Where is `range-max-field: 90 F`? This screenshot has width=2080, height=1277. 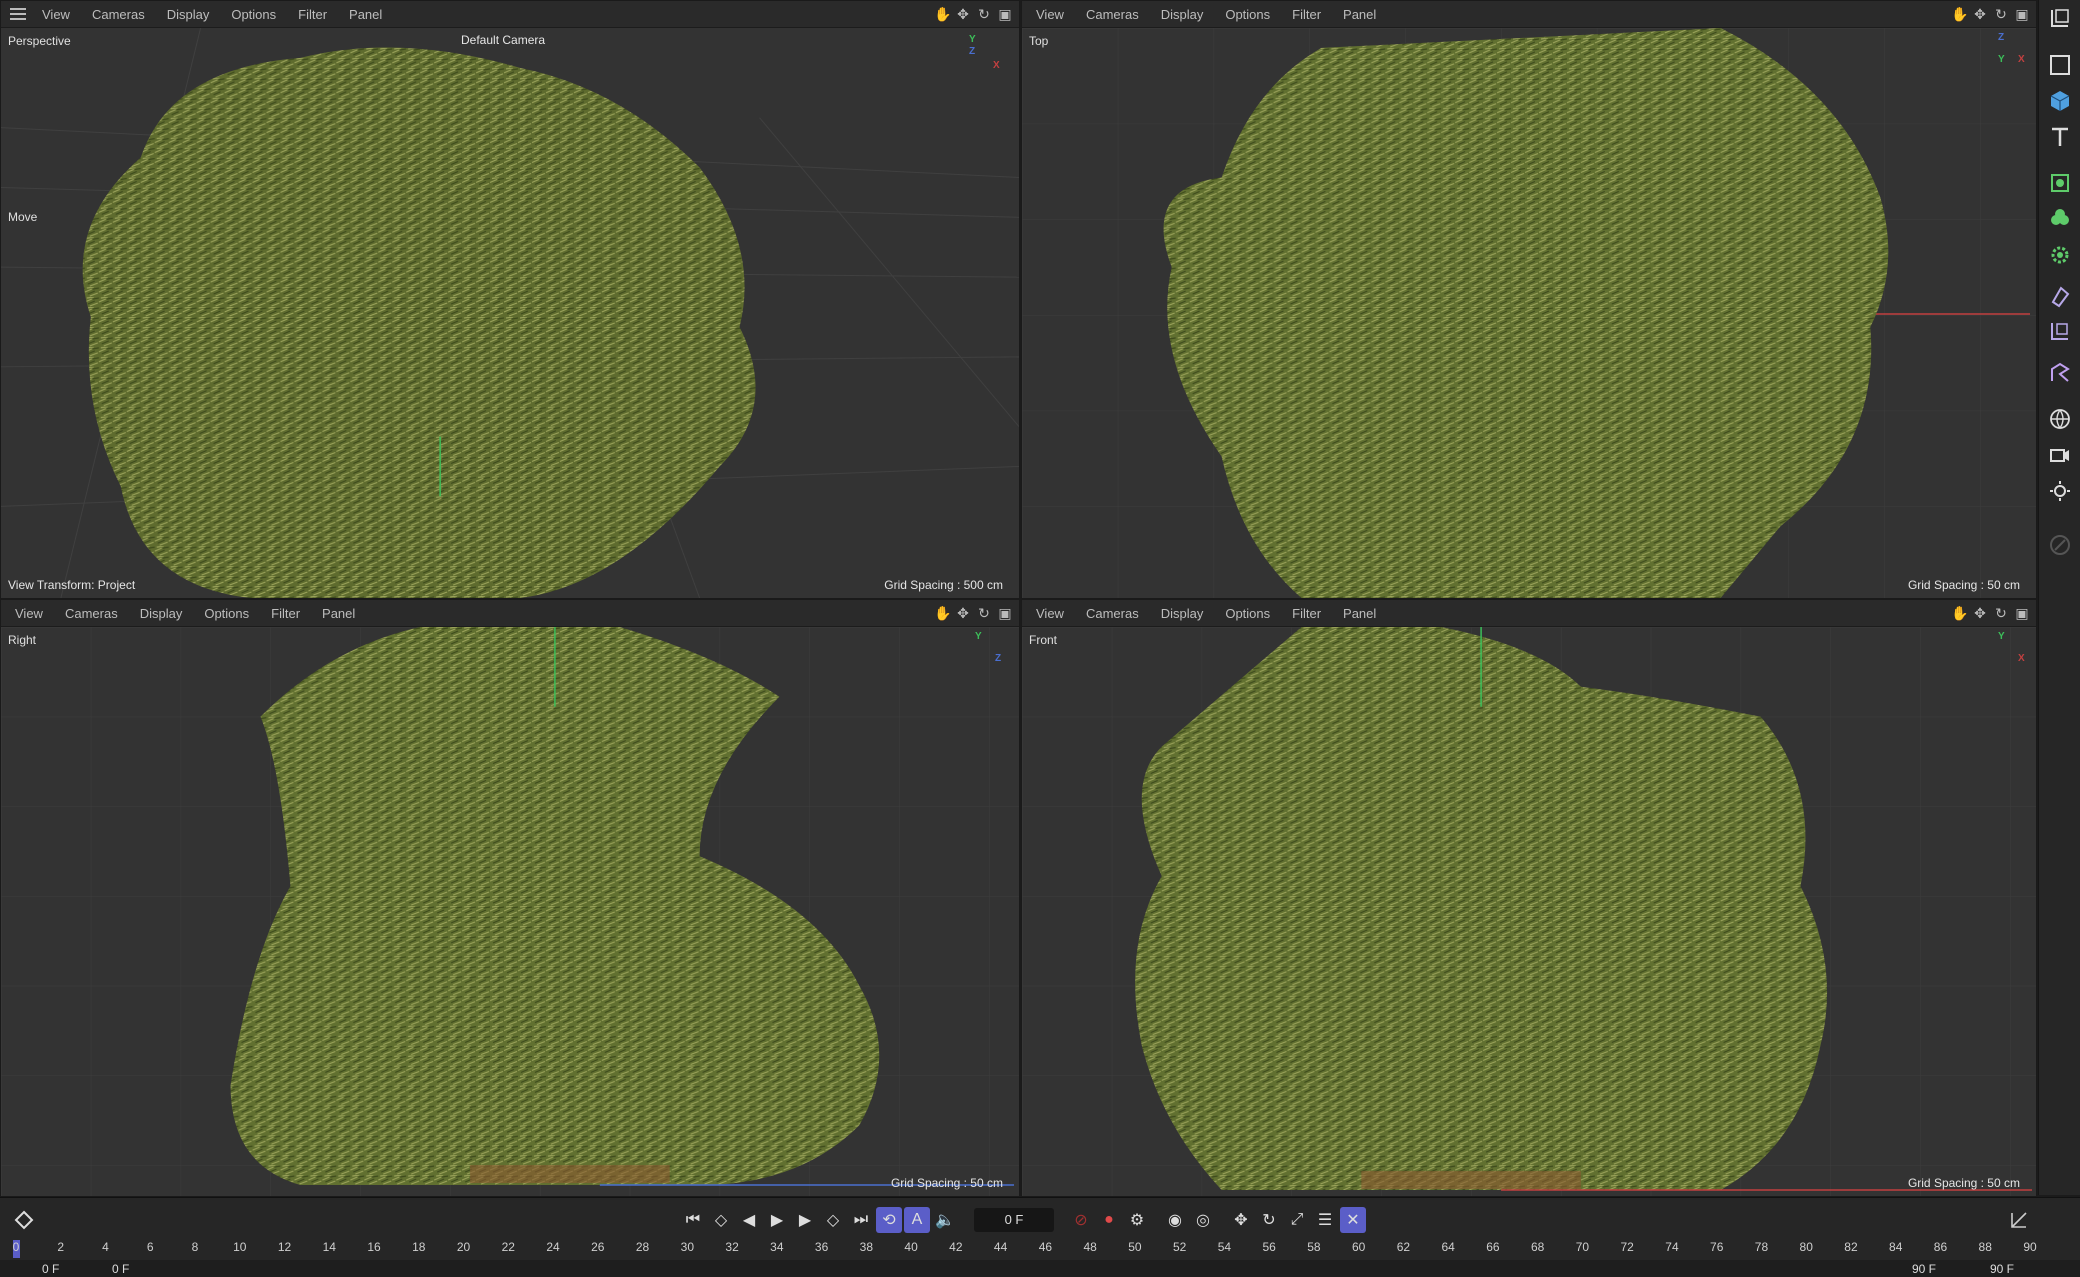 range-max-field: 90 F is located at coordinates (2002, 1269).